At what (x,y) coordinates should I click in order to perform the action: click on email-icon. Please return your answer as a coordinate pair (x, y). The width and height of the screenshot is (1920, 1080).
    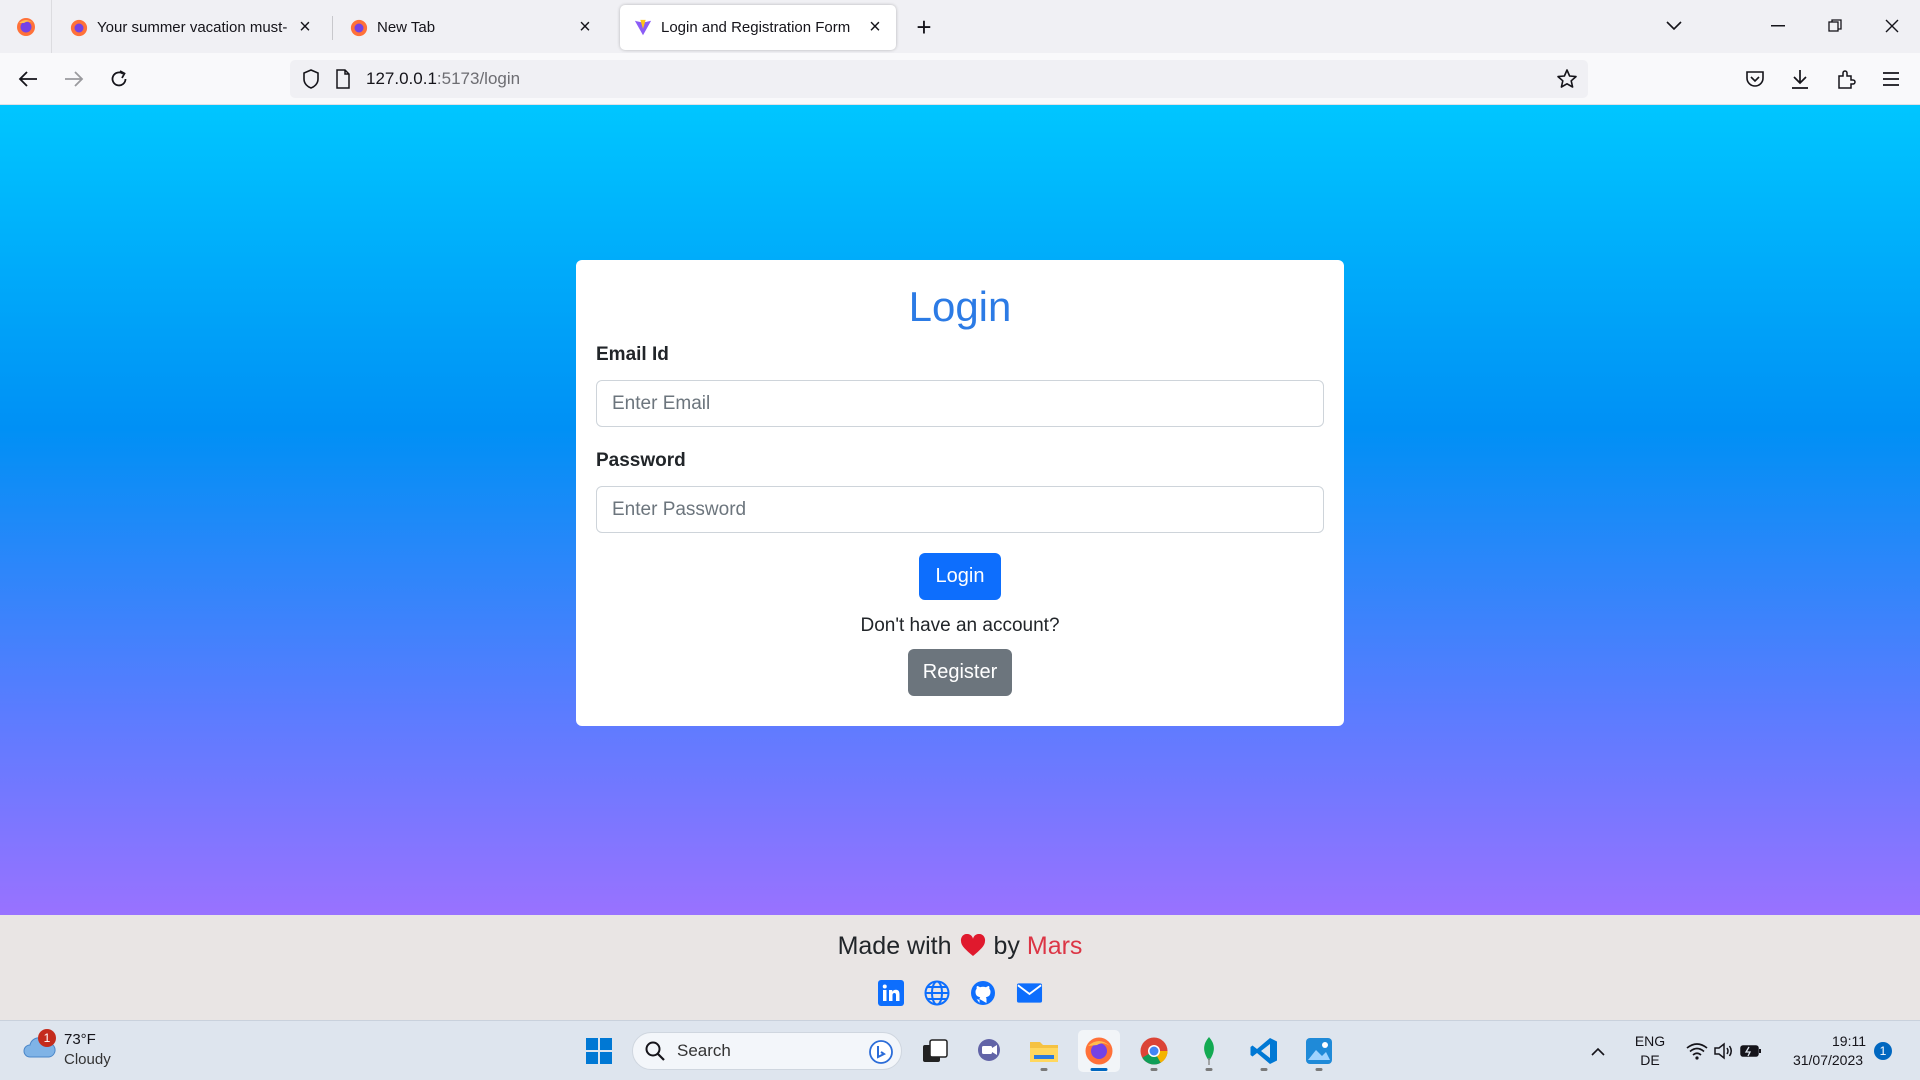
    Looking at the image, I should click on (1029, 992).